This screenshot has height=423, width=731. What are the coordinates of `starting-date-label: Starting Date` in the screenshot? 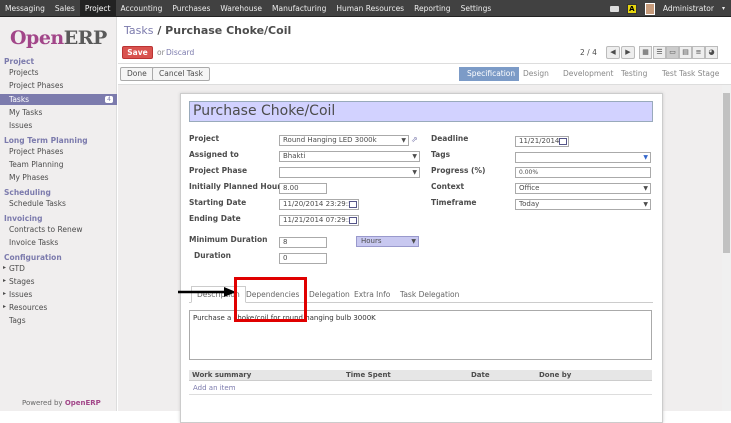 It's located at (218, 202).